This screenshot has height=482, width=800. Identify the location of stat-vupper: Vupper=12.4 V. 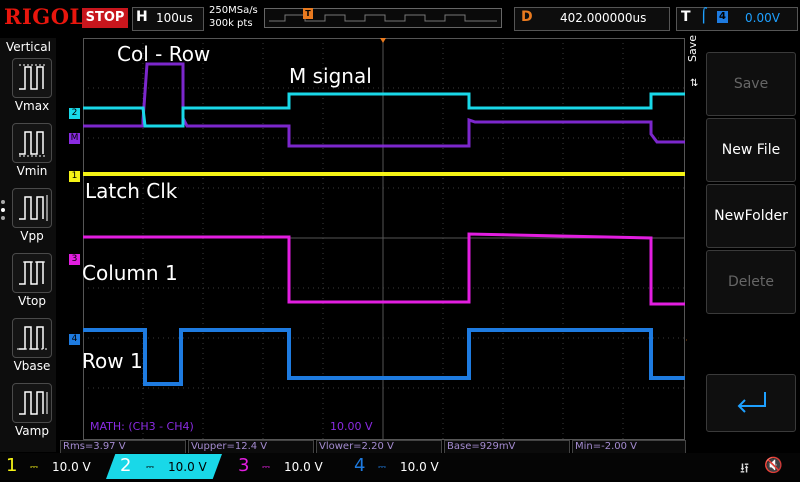
(251, 447).